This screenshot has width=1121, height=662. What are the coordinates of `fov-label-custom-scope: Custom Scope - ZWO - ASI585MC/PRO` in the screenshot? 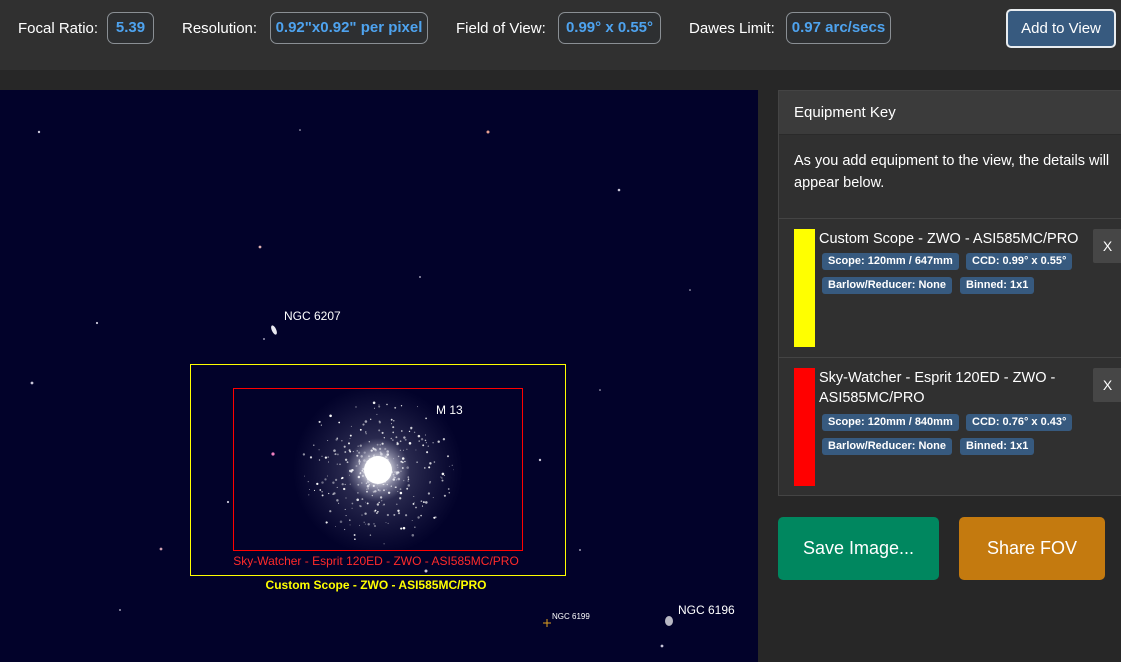 It's located at (376, 585).